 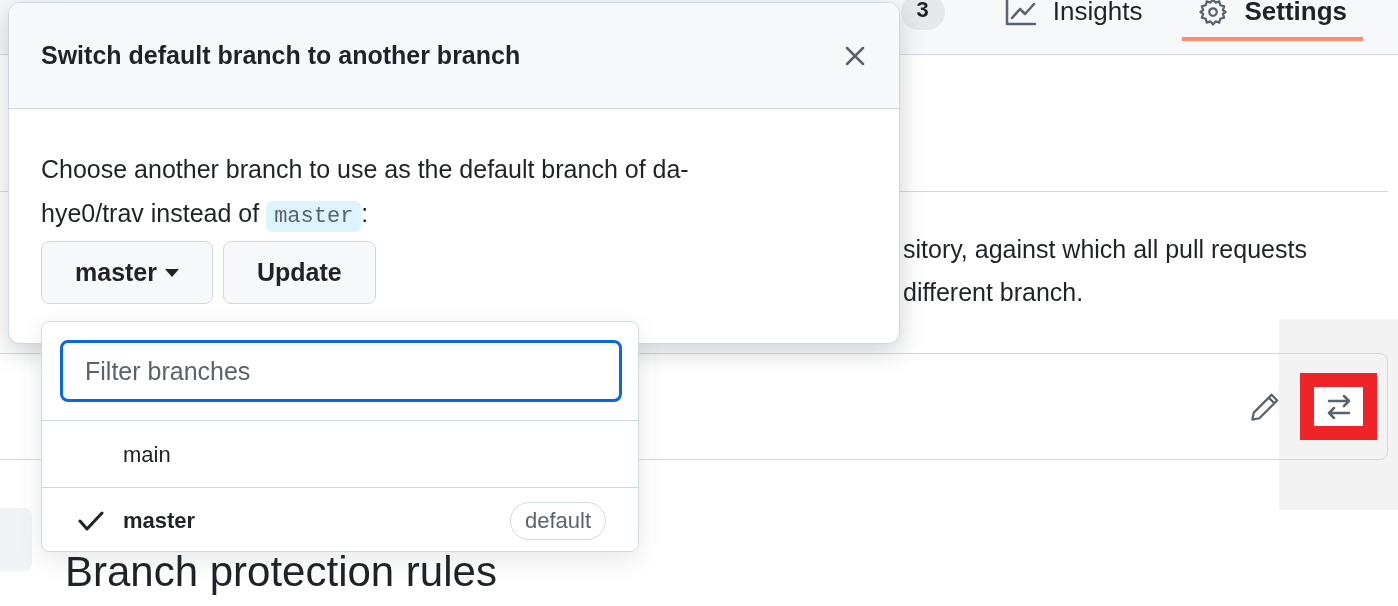 What do you see at coordinates (409, 174) in the screenshot?
I see `dialog-message: Choose another branch to use as the default branch of da-hye0/trav instead of master :` at bounding box center [409, 174].